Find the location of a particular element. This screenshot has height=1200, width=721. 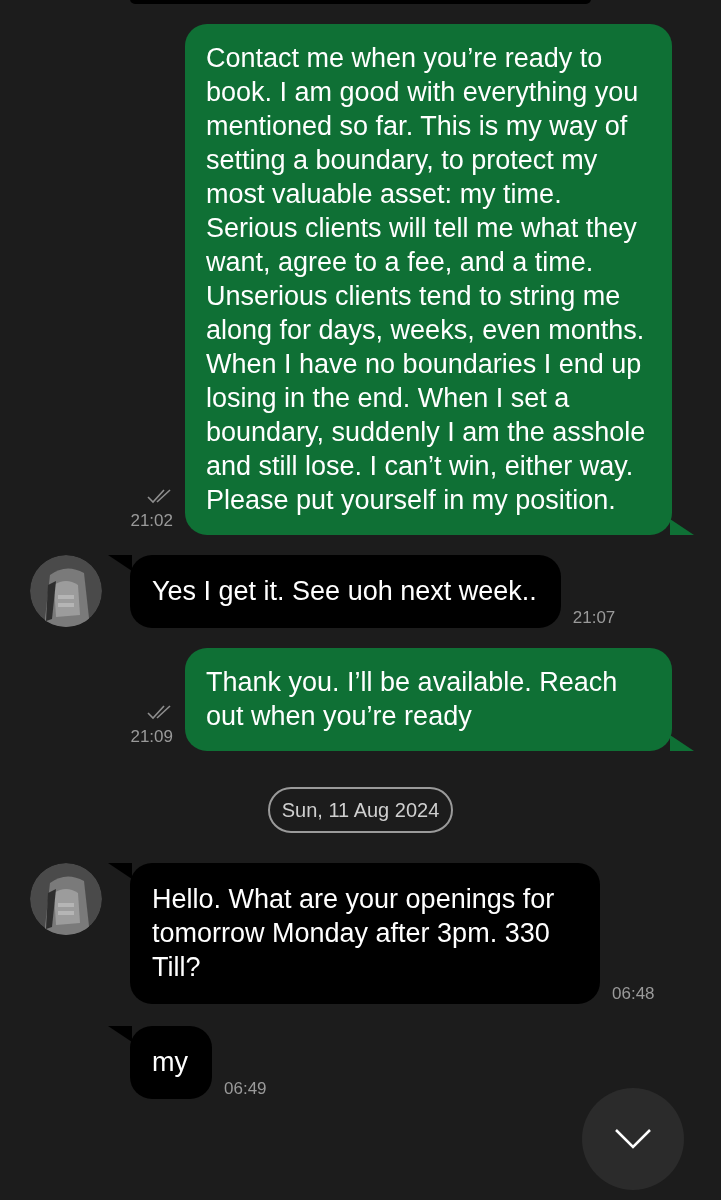

chevron-down-icon is located at coordinates (633, 1139).